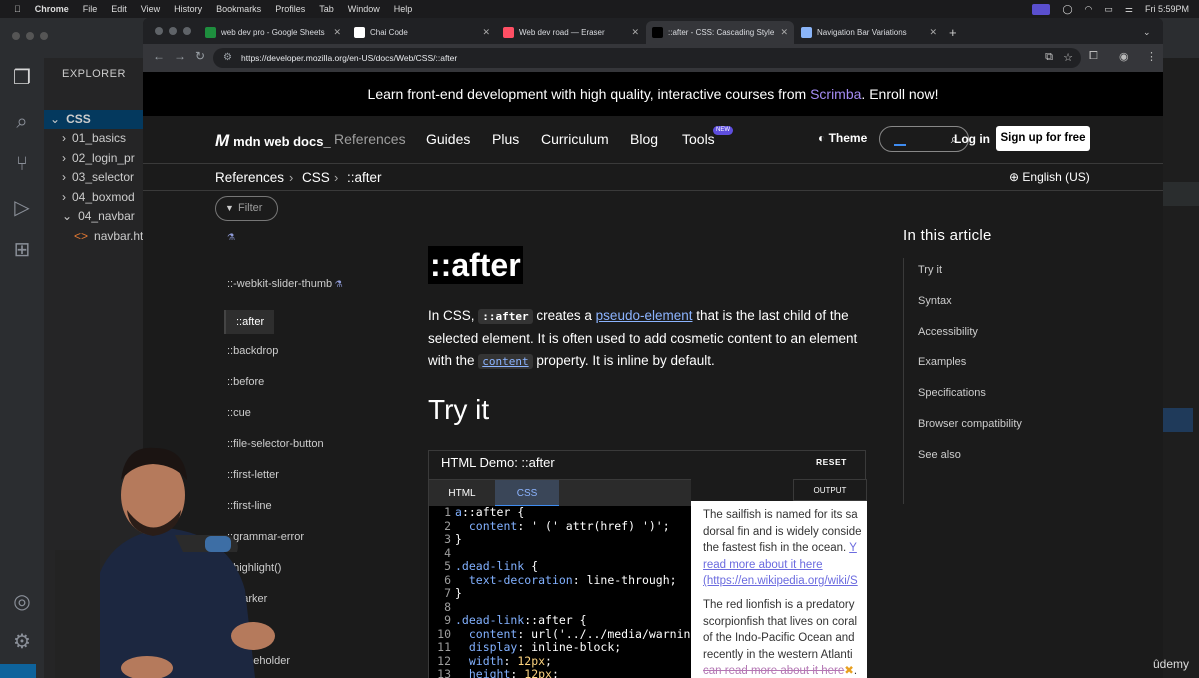 The height and width of the screenshot is (678, 1199). What do you see at coordinates (1093, 56) in the screenshot?
I see `extensions-puzzle-icon: ⧠` at bounding box center [1093, 56].